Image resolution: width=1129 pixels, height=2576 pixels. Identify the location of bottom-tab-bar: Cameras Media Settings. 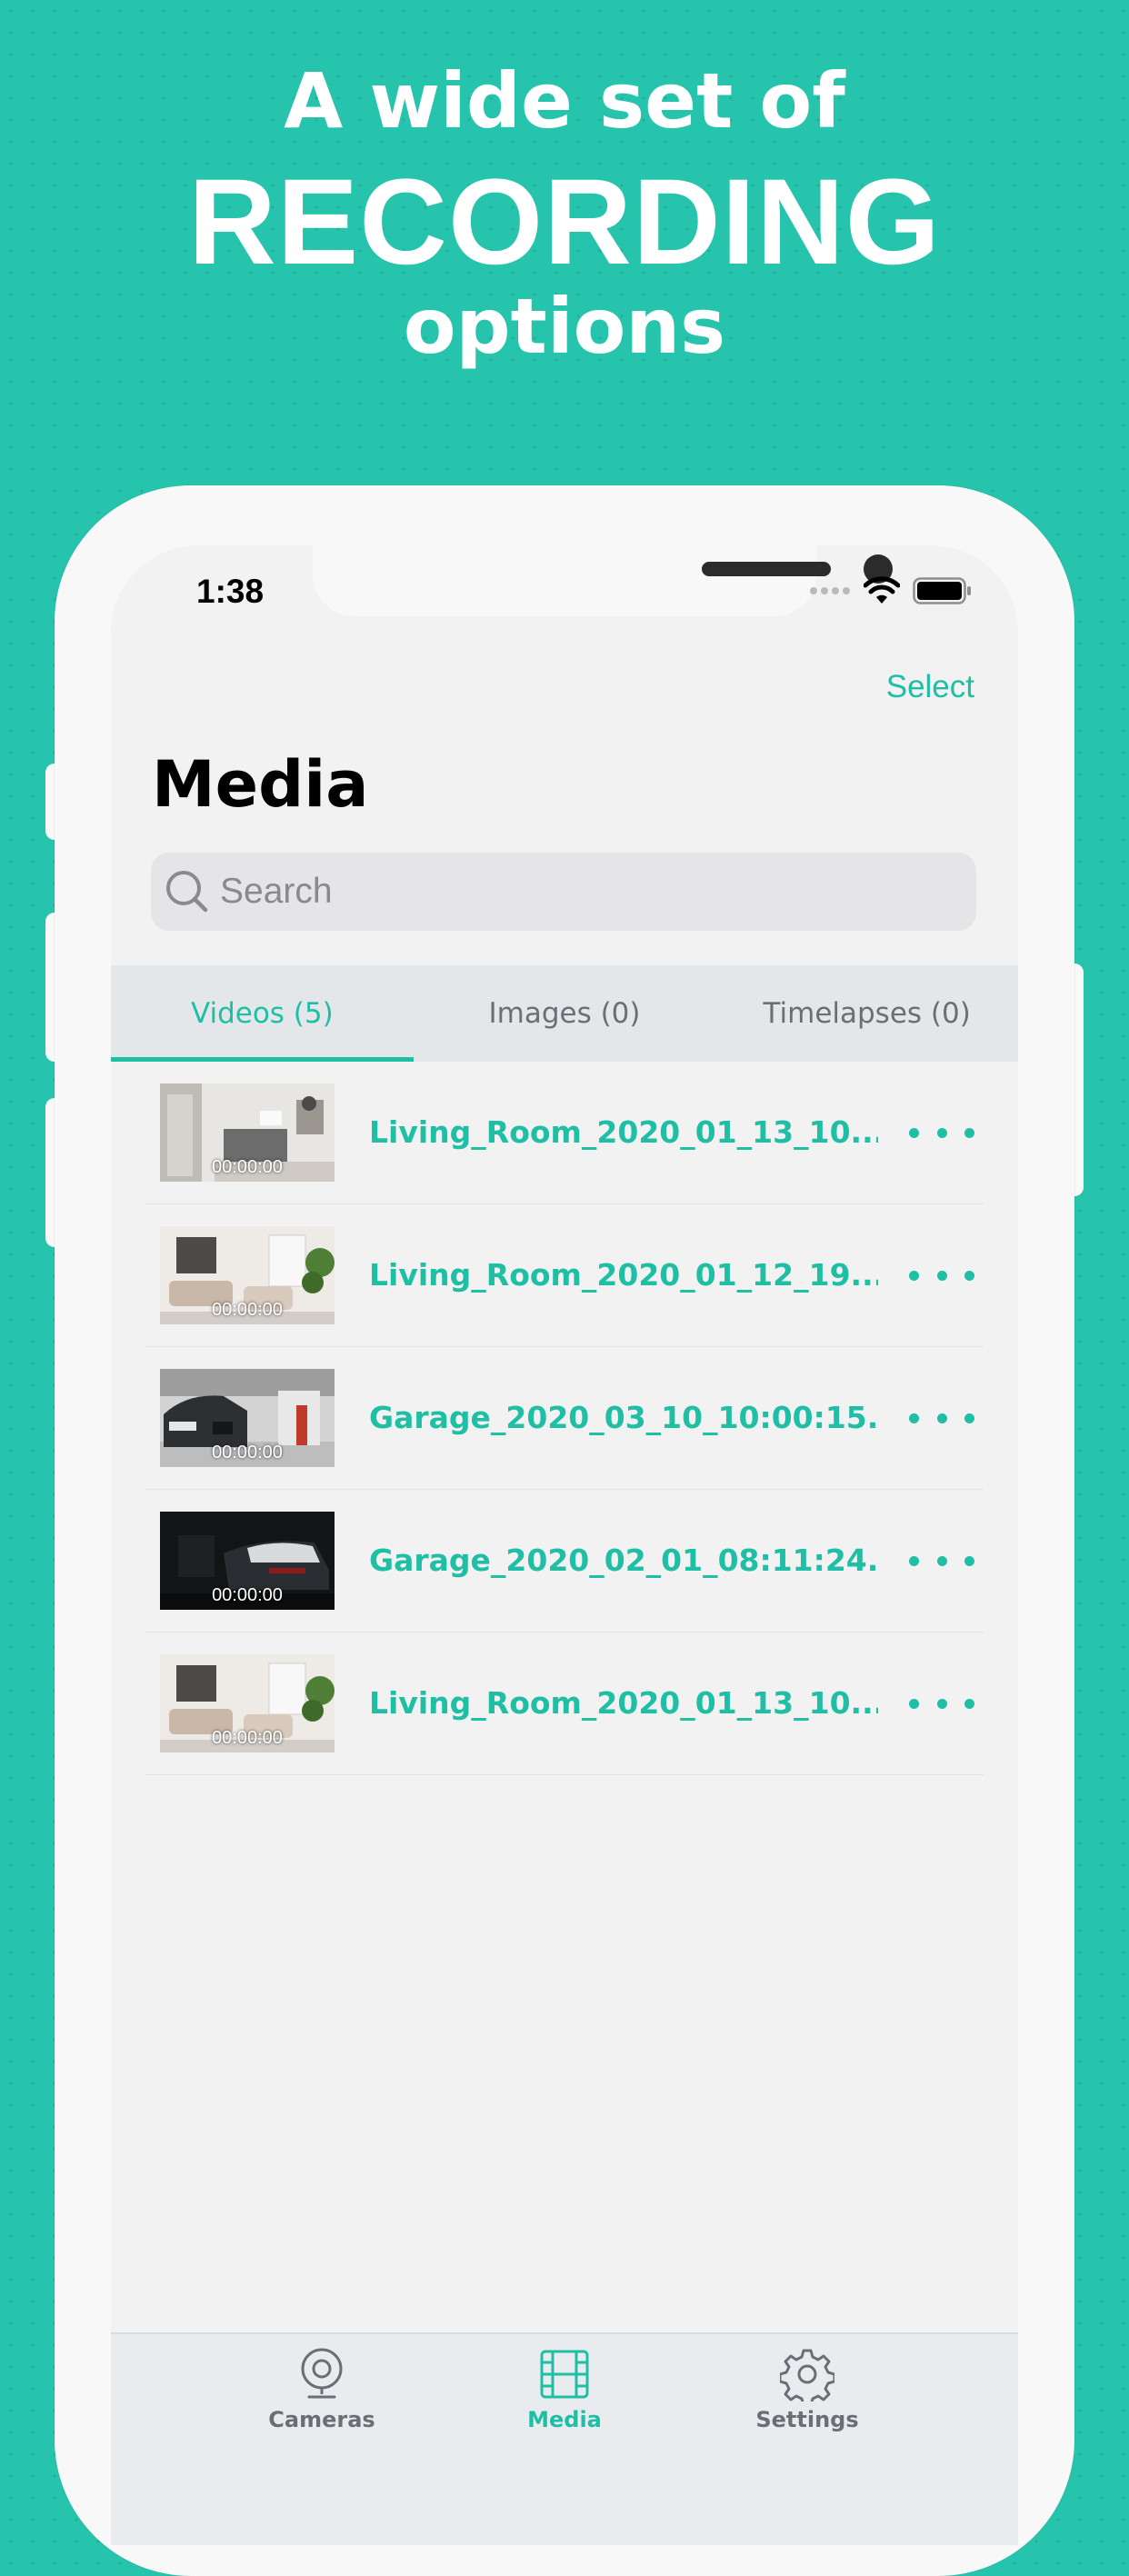
(564, 2438).